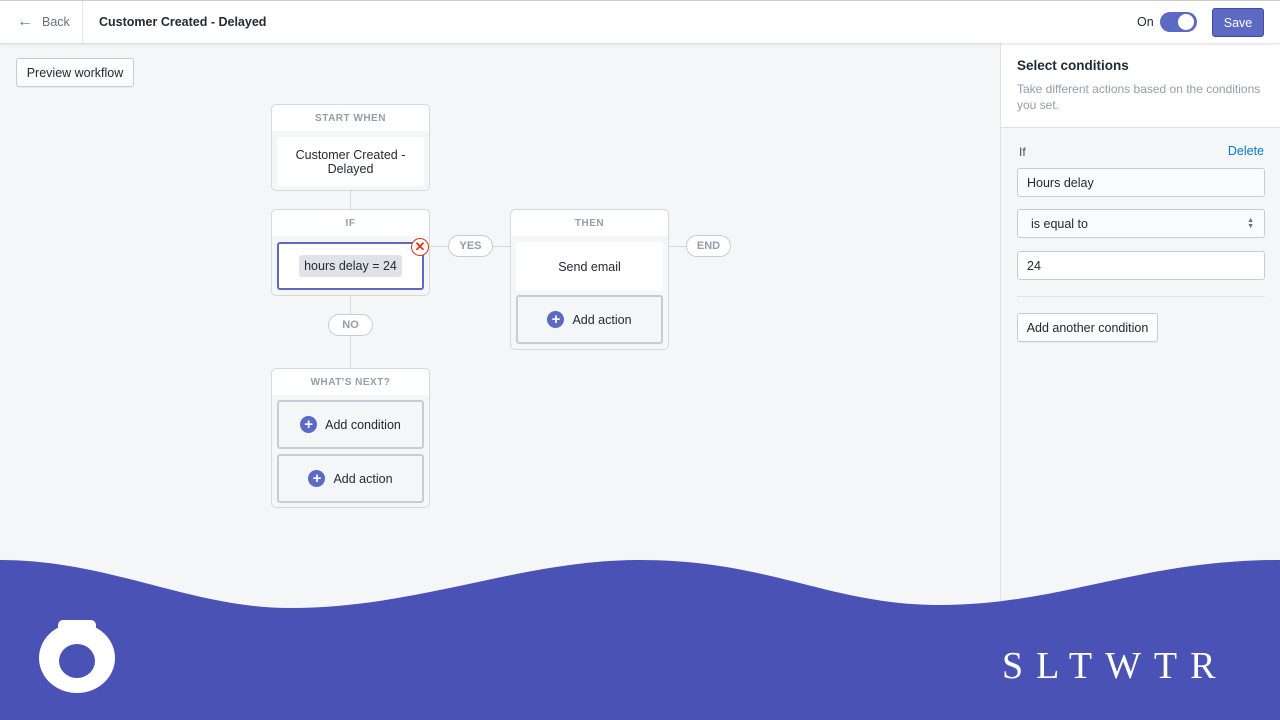  Describe the element at coordinates (1145, 22) in the screenshot. I see `toggle-label: On` at that location.